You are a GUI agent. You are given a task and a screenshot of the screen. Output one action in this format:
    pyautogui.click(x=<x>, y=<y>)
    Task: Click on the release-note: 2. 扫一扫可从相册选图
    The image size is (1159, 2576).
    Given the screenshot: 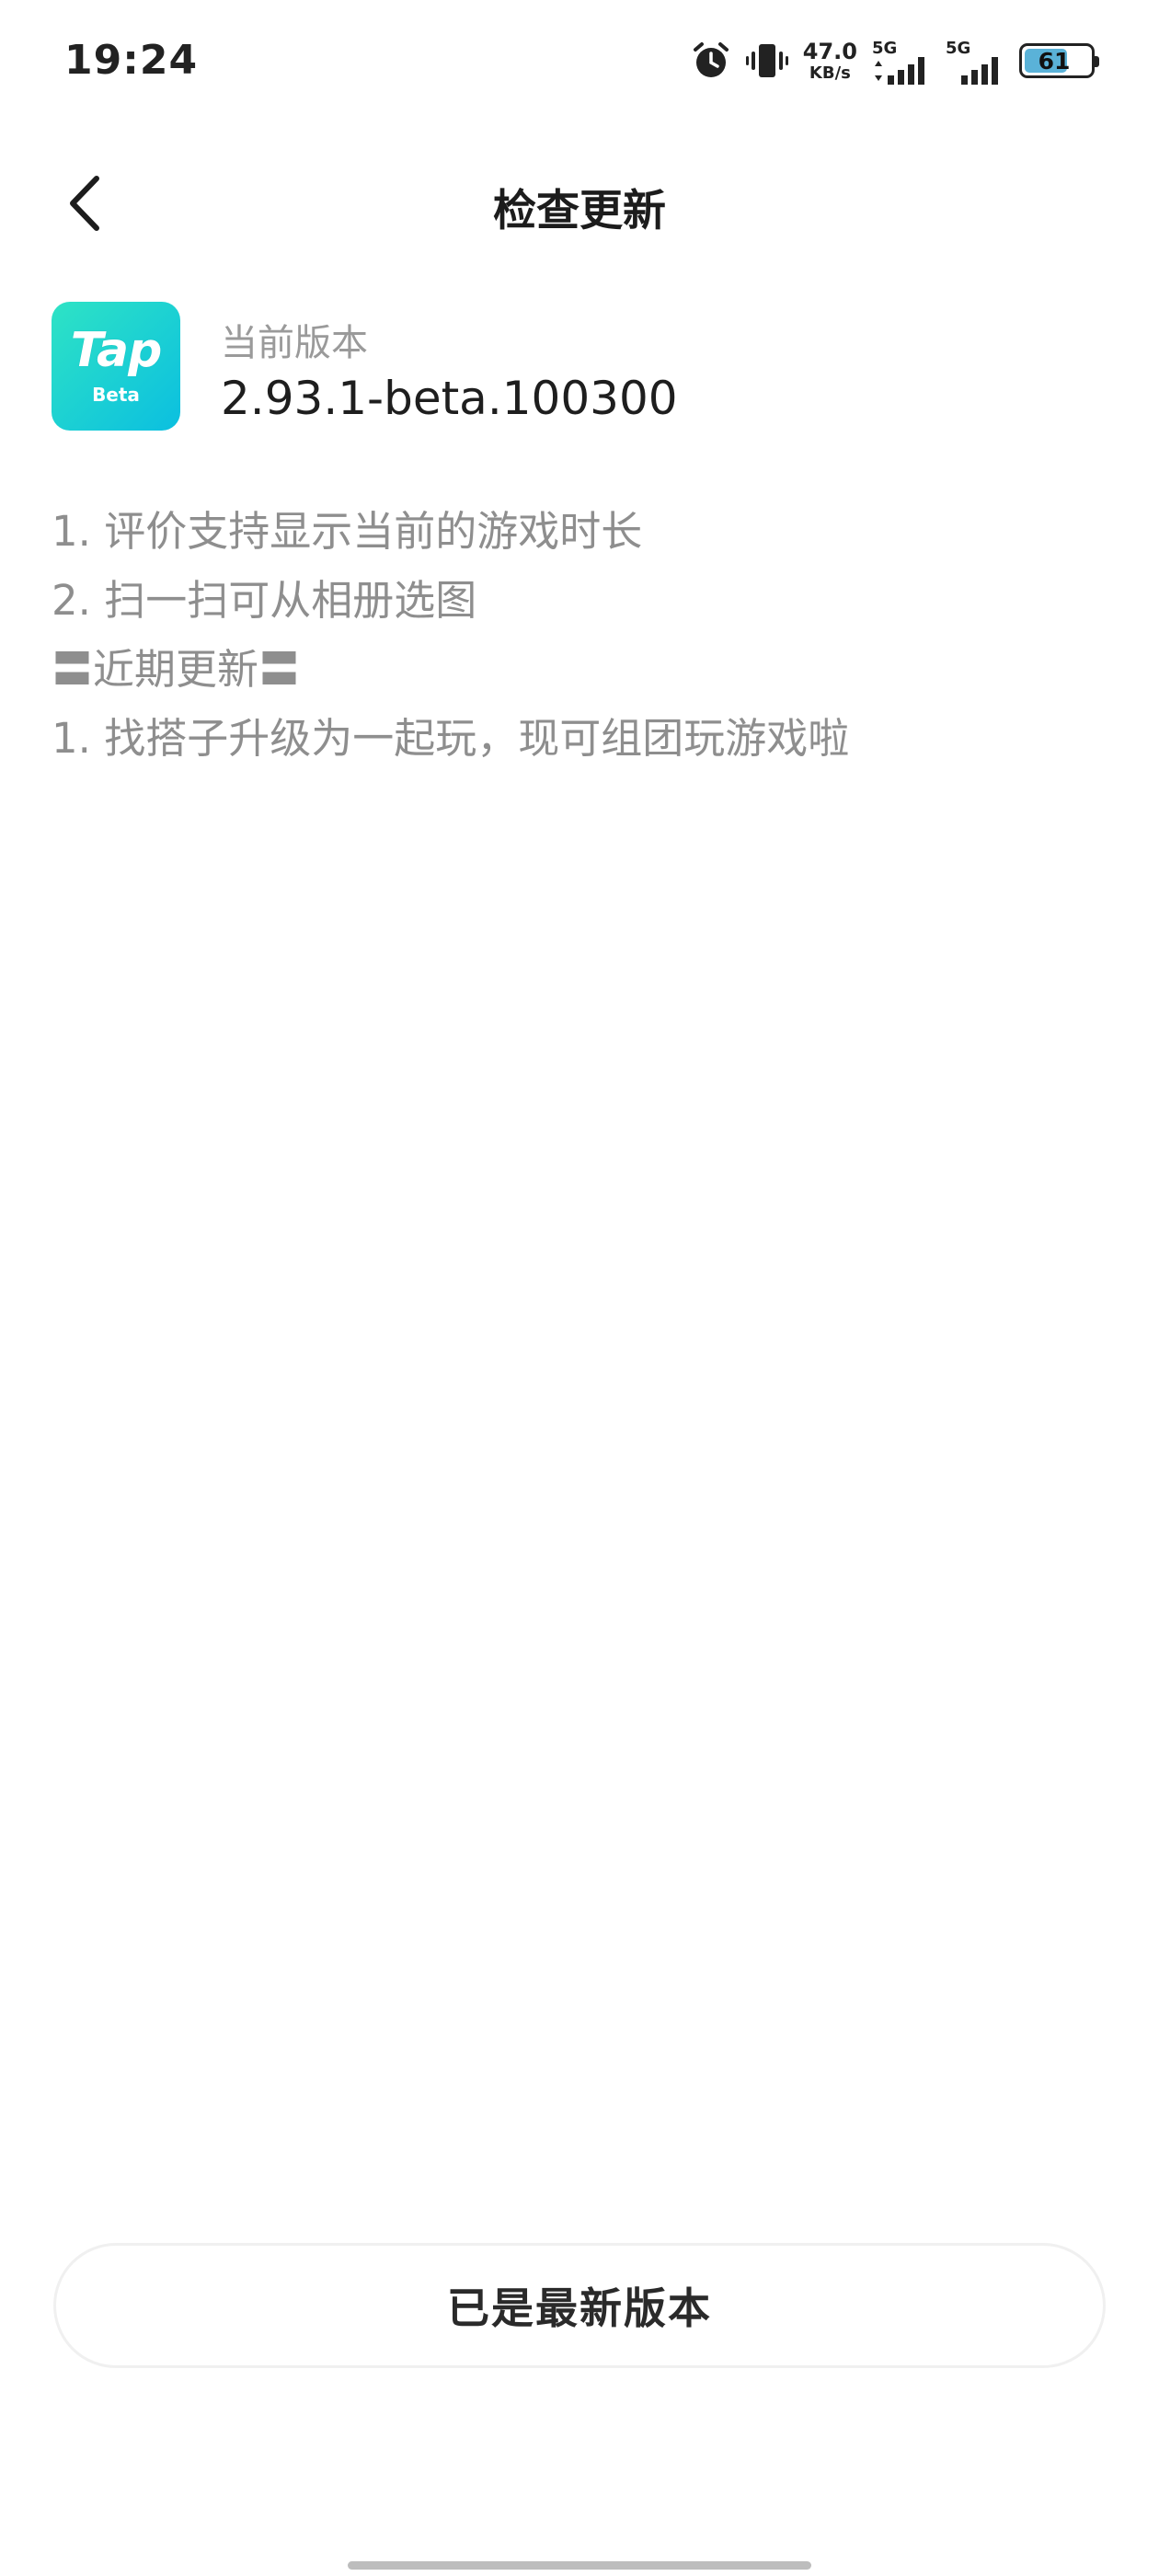 What is the action you would take?
    pyautogui.click(x=264, y=600)
    